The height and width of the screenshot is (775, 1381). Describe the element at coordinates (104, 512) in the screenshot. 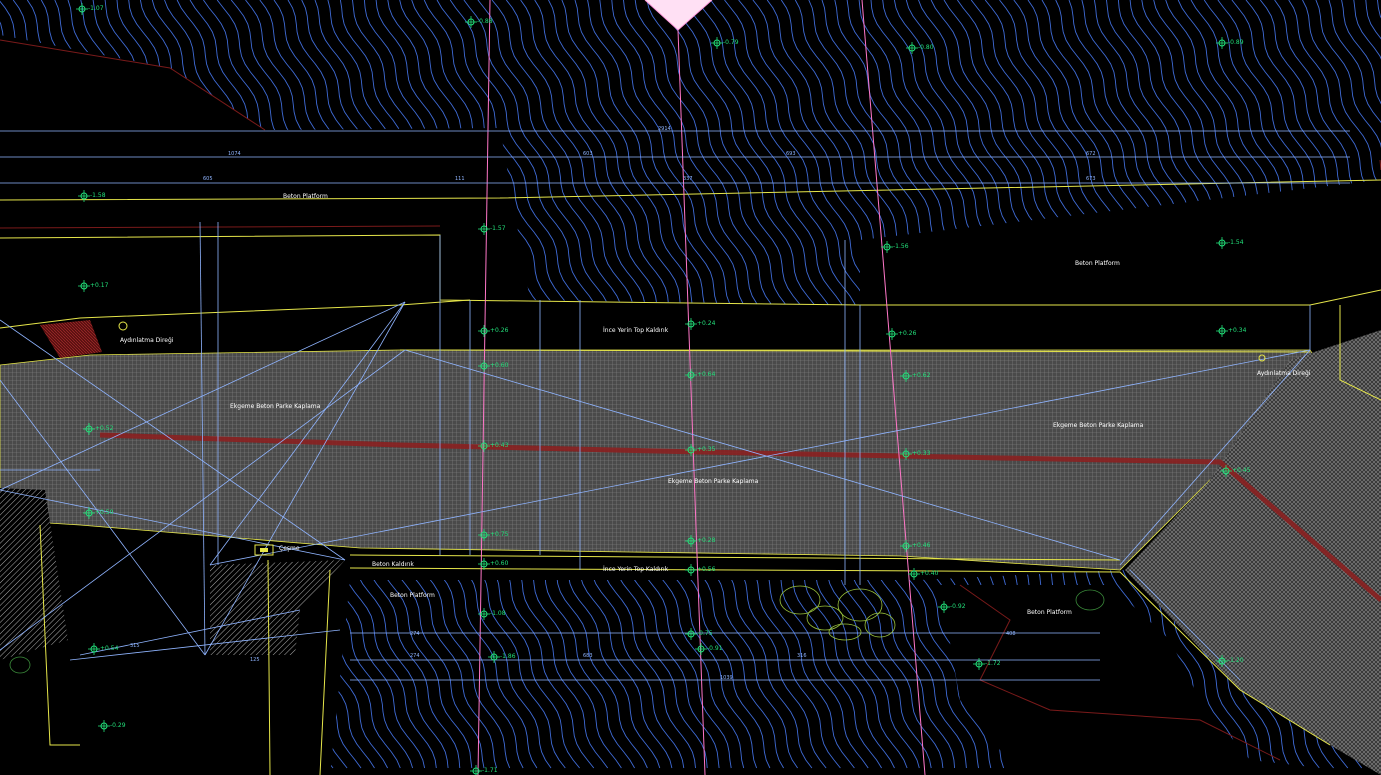

I see `elevation-label: +0.50` at that location.